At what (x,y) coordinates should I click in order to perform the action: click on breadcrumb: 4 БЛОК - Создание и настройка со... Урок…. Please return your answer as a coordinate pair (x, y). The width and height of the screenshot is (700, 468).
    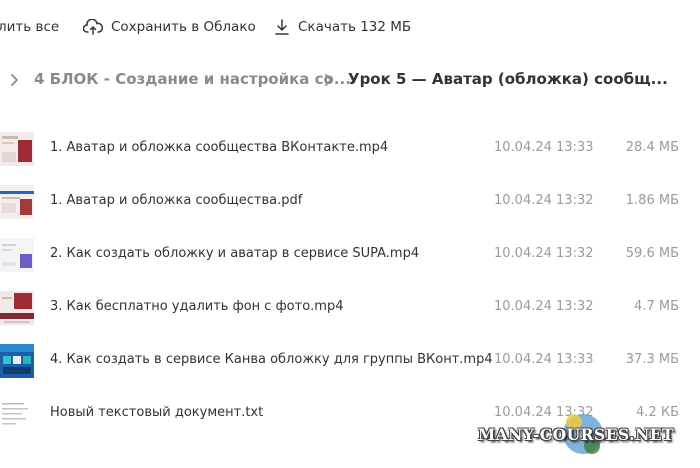
    Looking at the image, I should click on (350, 80).